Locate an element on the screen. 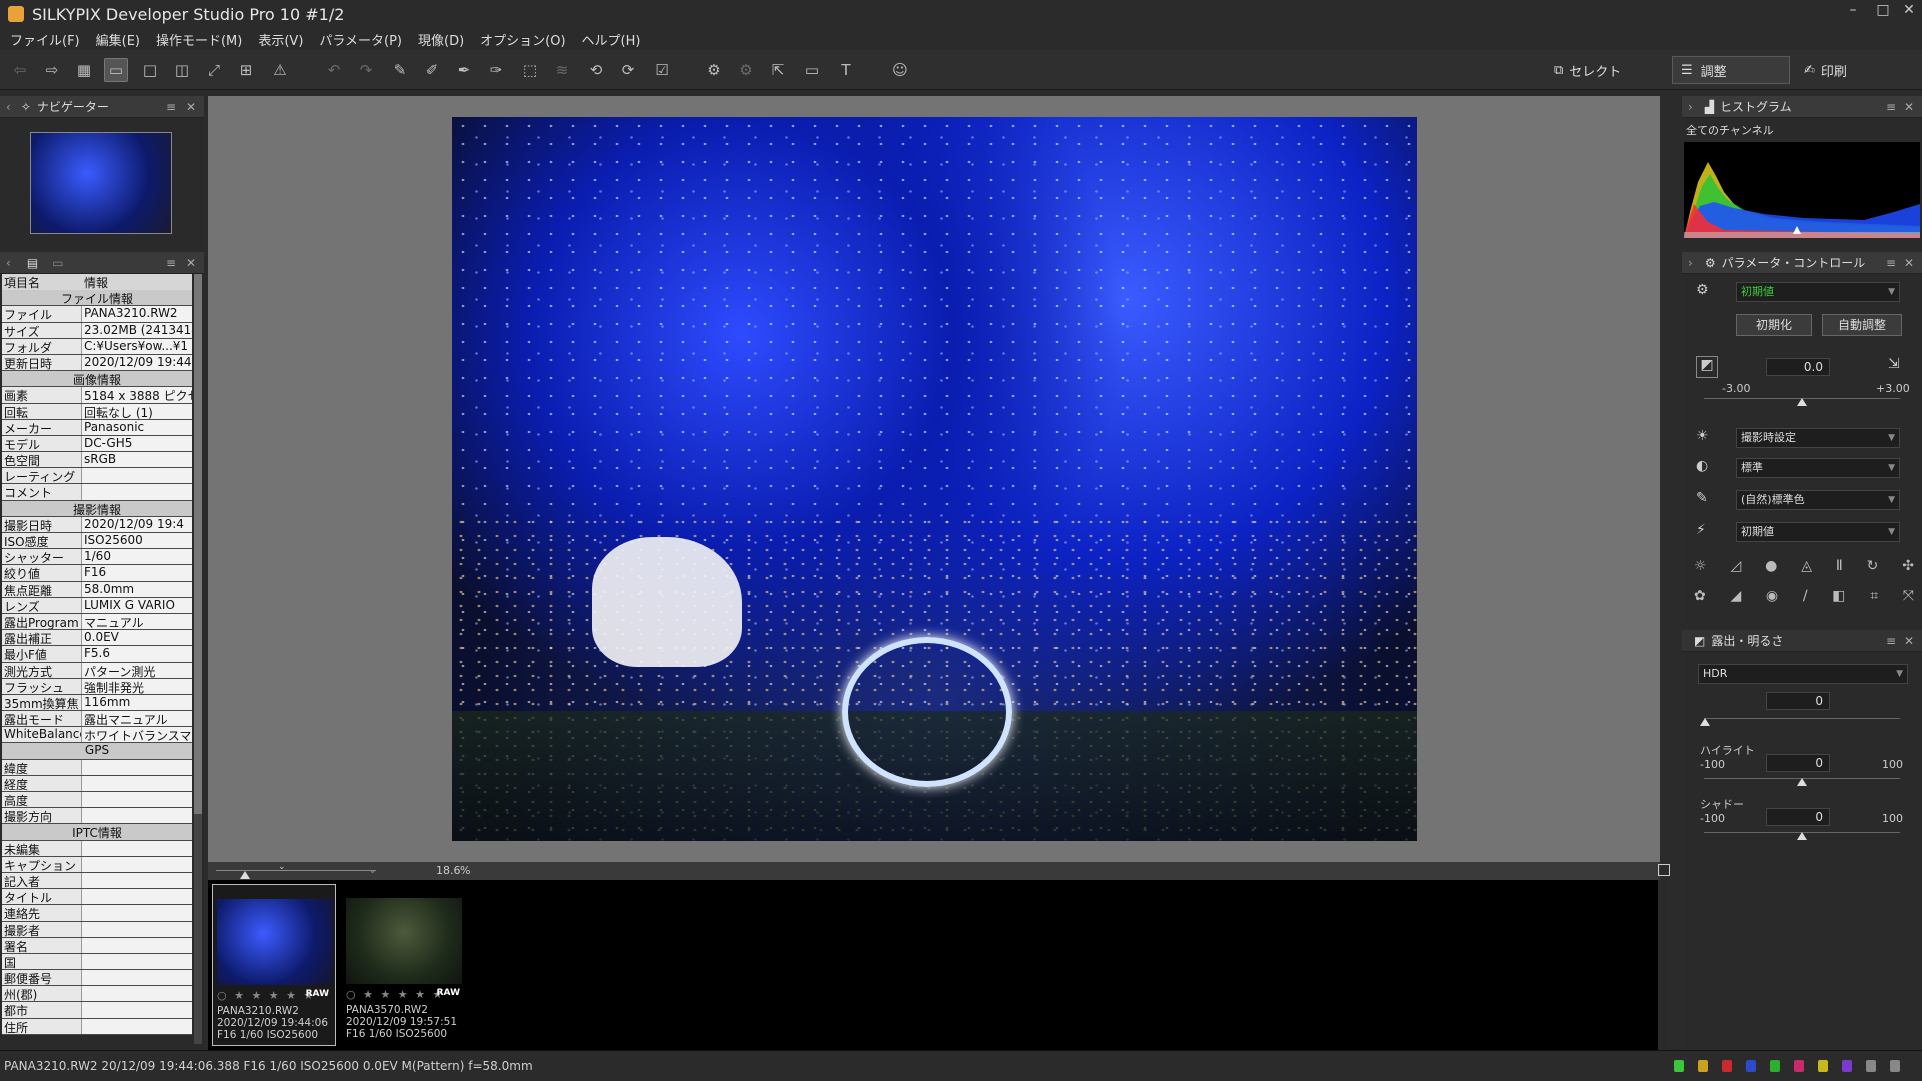  color-select: (自然)標準色 ▼ is located at coordinates (1818, 500).